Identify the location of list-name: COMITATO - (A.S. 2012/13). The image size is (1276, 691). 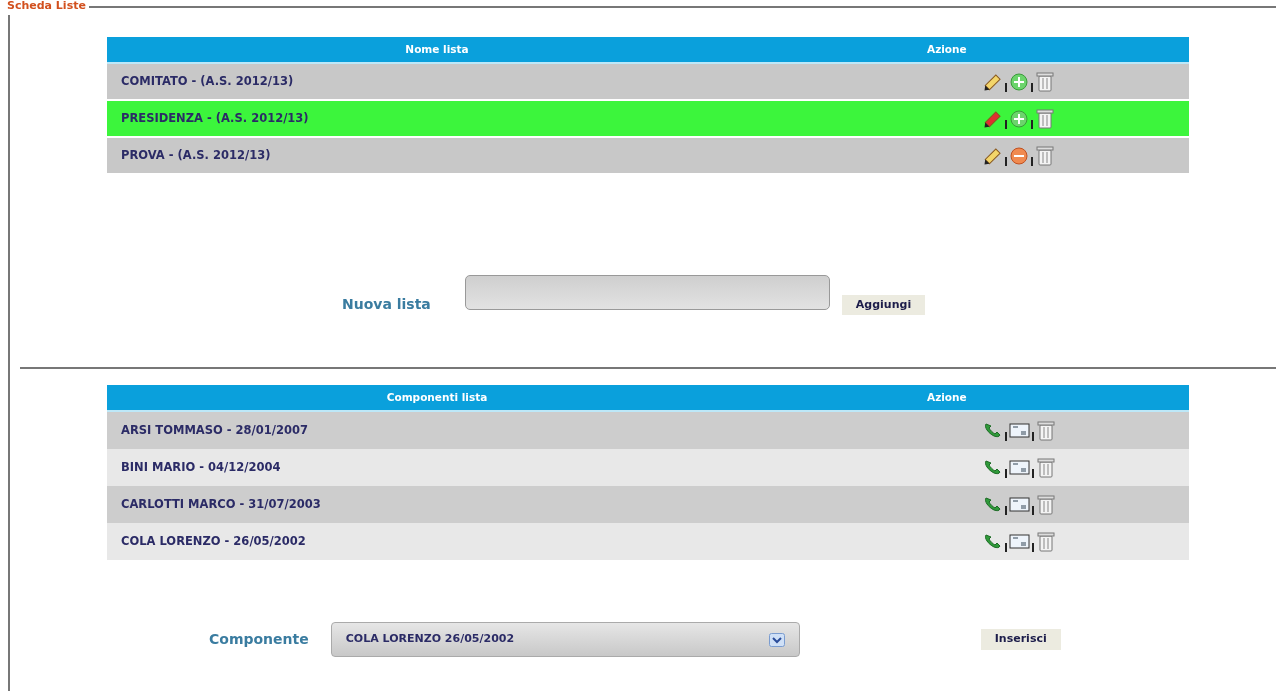
(207, 80).